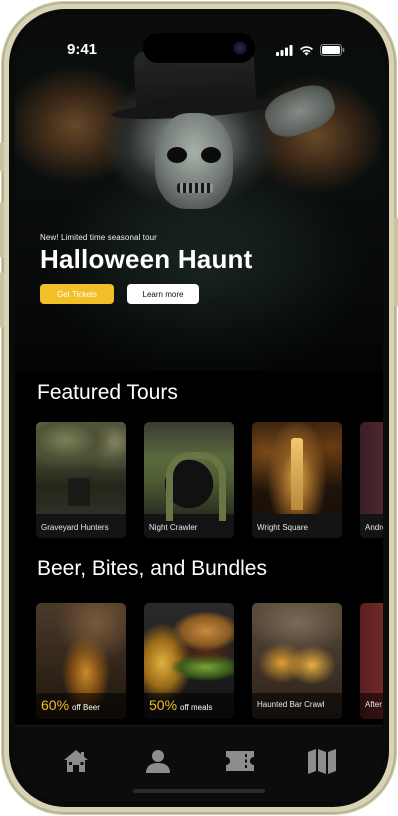 The image size is (398, 816). I want to click on tab-list, so click(199, 761).